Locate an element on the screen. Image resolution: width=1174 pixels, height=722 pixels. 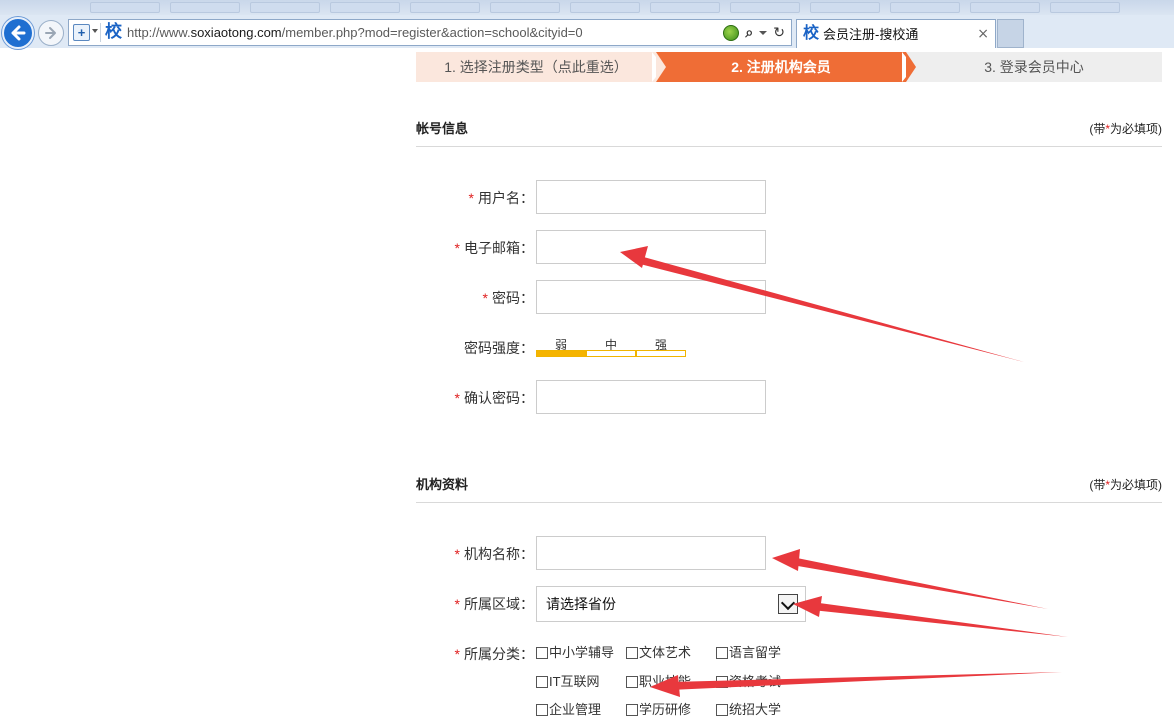
url-domain: soxiaotong.com is located at coordinates (236, 32).